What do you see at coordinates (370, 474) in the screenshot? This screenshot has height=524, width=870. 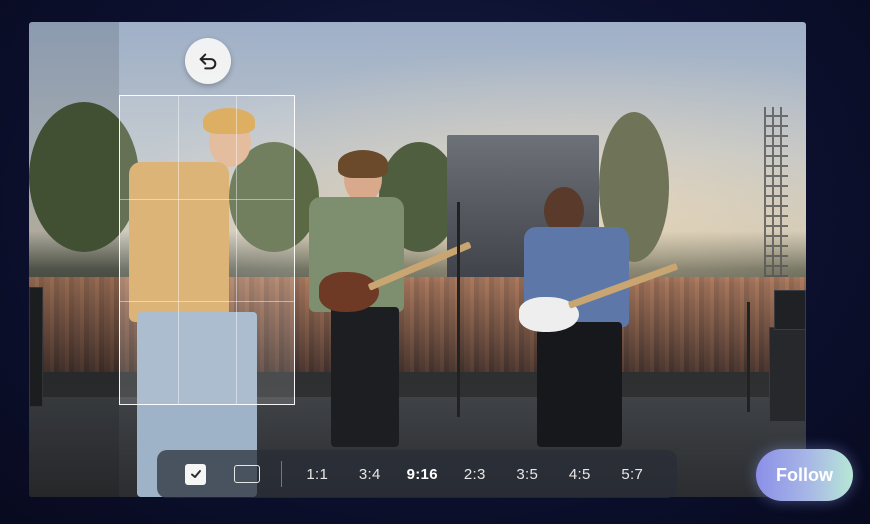 I see `ratio-option: 3:4` at bounding box center [370, 474].